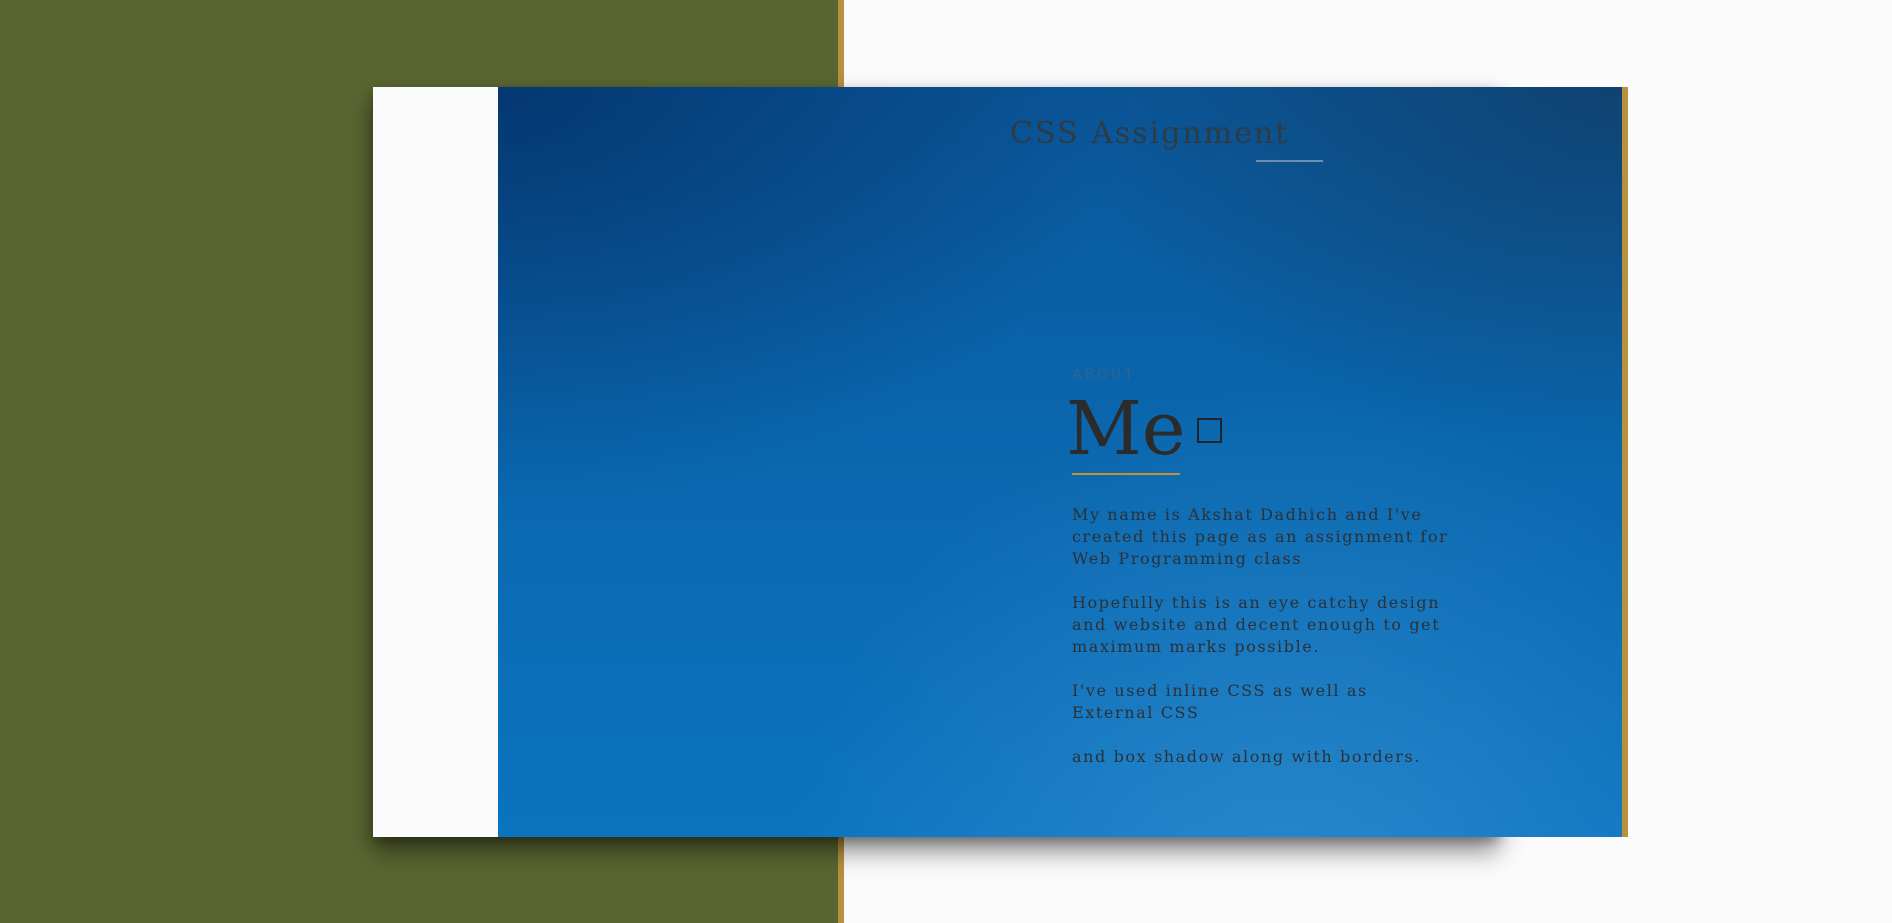  Describe the element at coordinates (1150, 133) in the screenshot. I see `site-title: CSS Assignment` at that location.